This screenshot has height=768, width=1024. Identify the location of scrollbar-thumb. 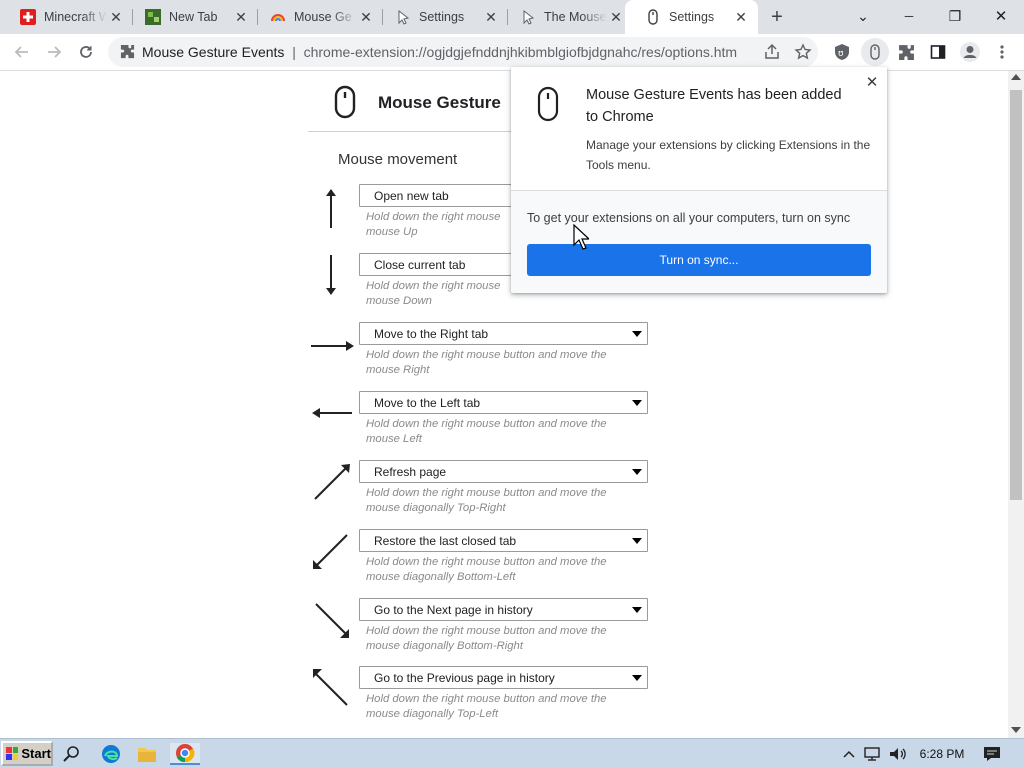
(1016, 295).